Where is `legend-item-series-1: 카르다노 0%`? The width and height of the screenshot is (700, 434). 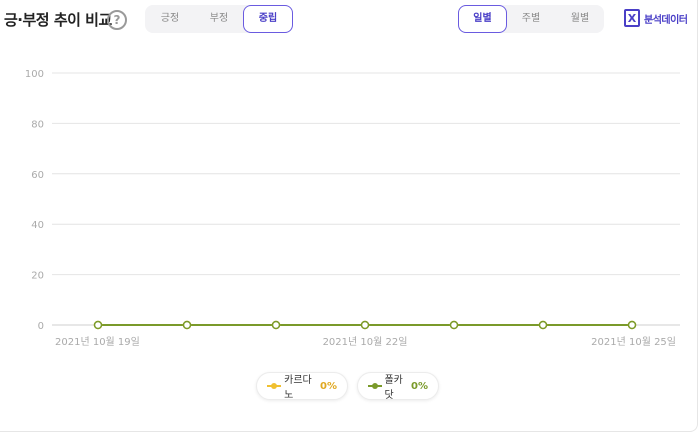 legend-item-series-1: 카르다노 0% is located at coordinates (302, 386).